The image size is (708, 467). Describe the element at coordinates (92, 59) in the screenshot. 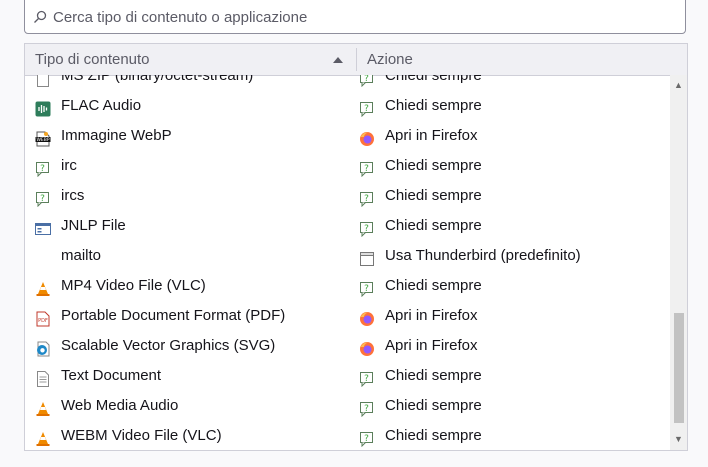

I see `column-header-type: Tipo di contenuto` at that location.